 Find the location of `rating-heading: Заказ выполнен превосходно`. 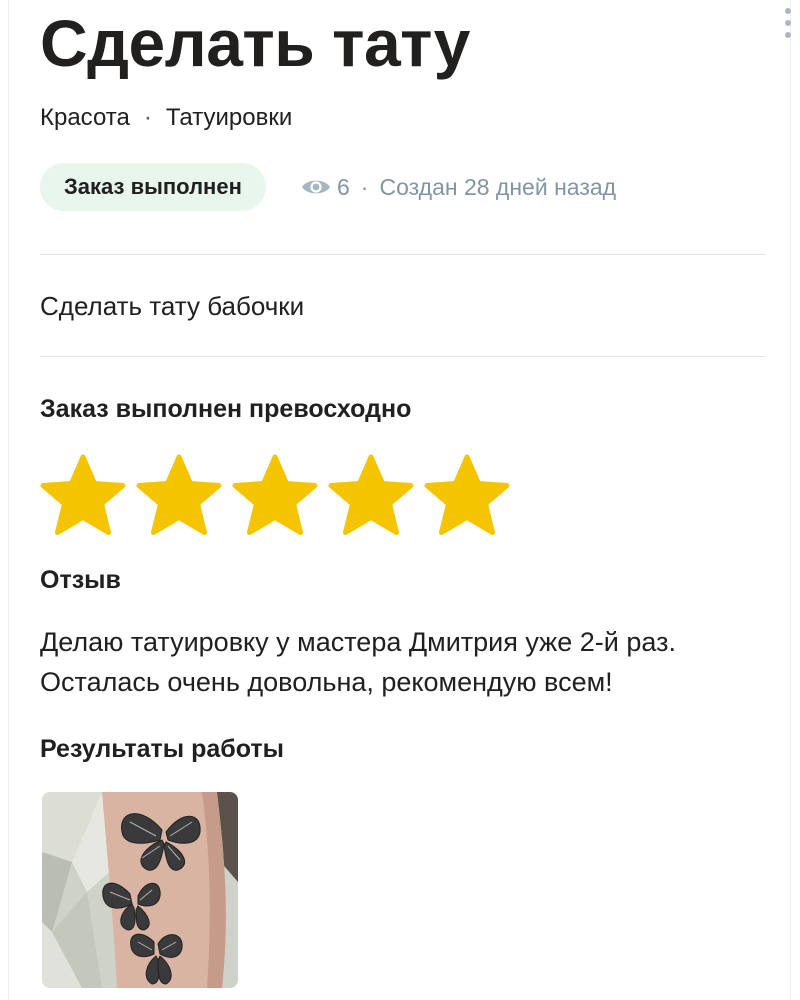

rating-heading: Заказ выполнен превосходно is located at coordinates (226, 409).